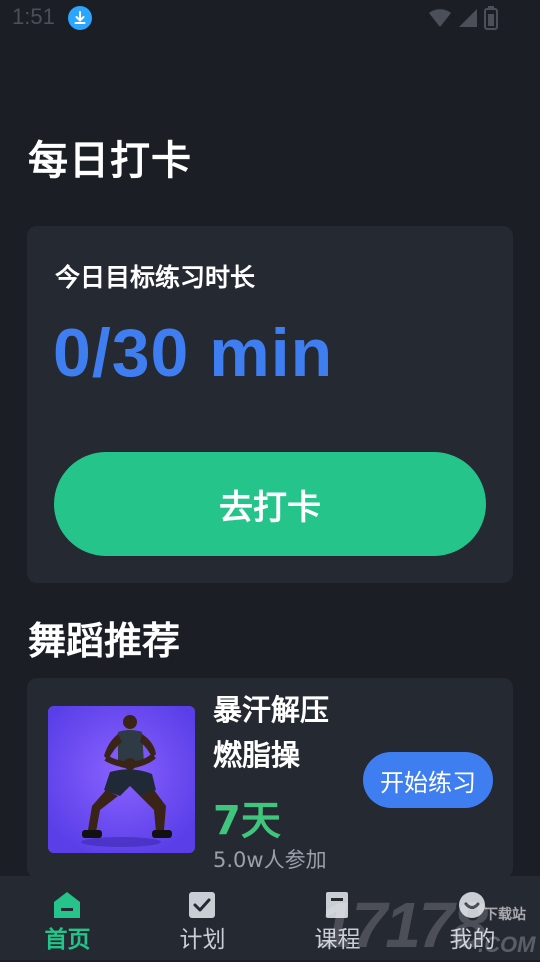  Describe the element at coordinates (472, 905) in the screenshot. I see `profile-icon` at that location.